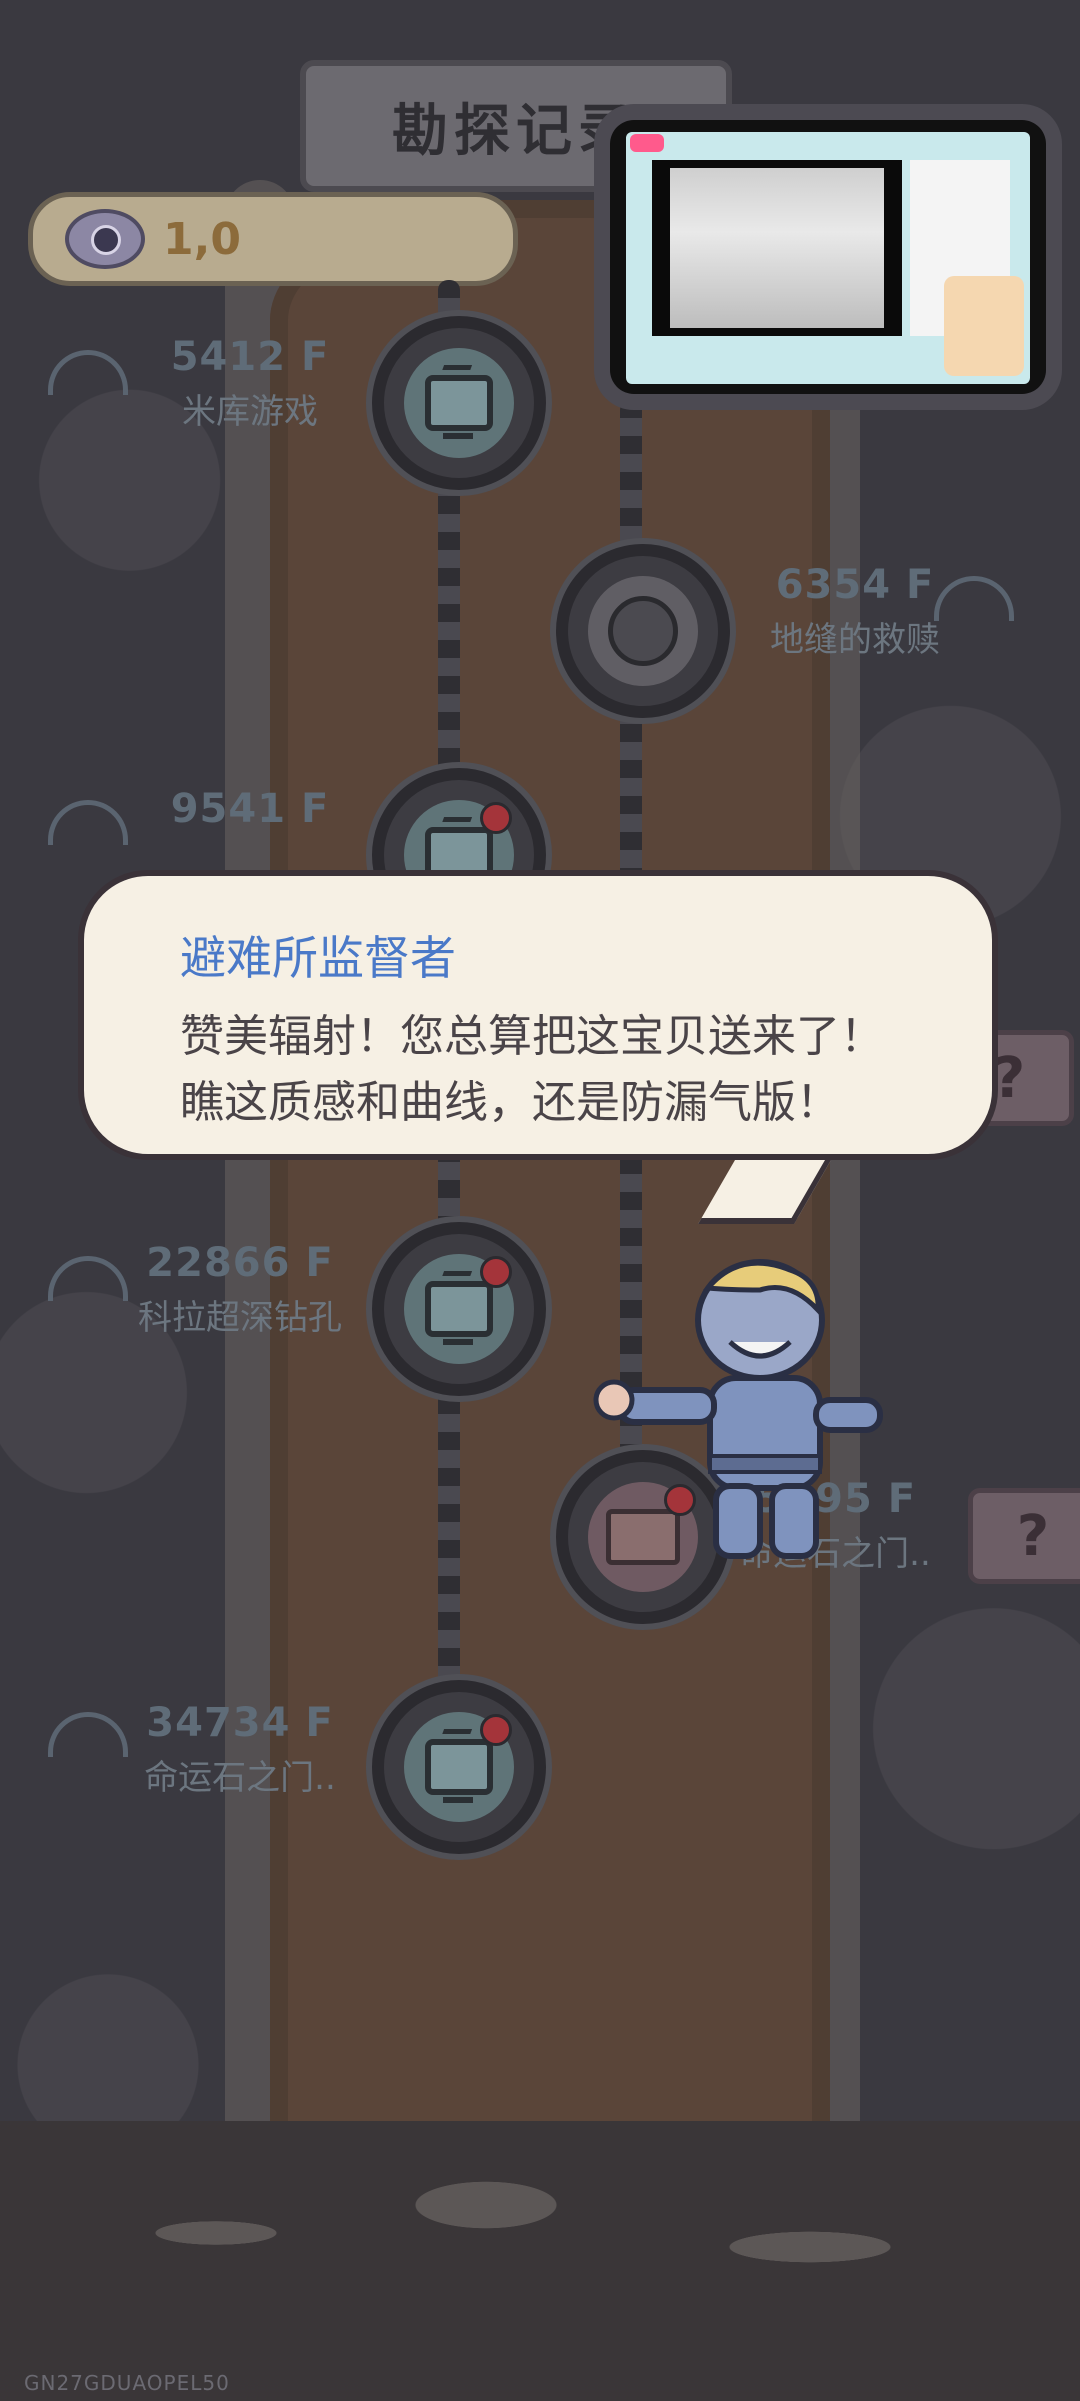  What do you see at coordinates (250, 412) in the screenshot?
I see `record-name: 米库游戏` at bounding box center [250, 412].